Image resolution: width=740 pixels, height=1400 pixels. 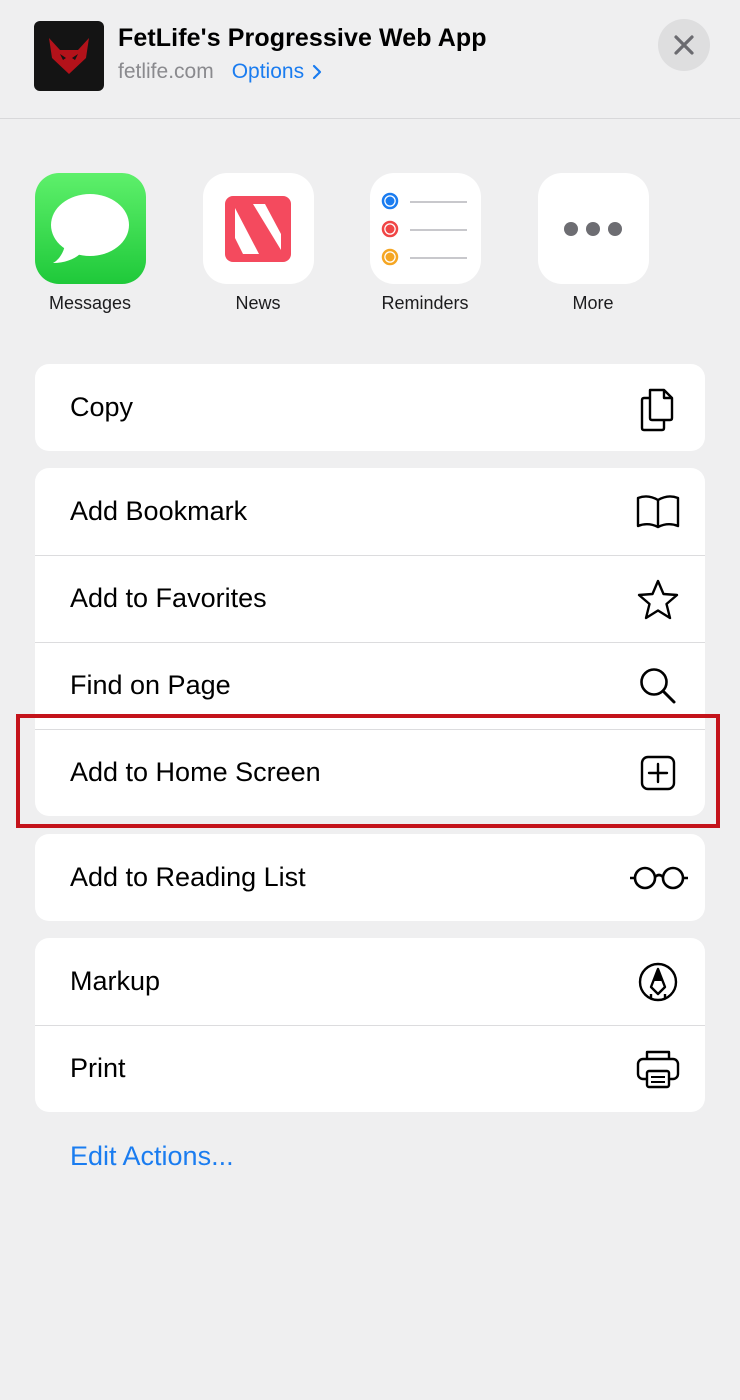 What do you see at coordinates (268, 71) in the screenshot?
I see `options-label: Options` at bounding box center [268, 71].